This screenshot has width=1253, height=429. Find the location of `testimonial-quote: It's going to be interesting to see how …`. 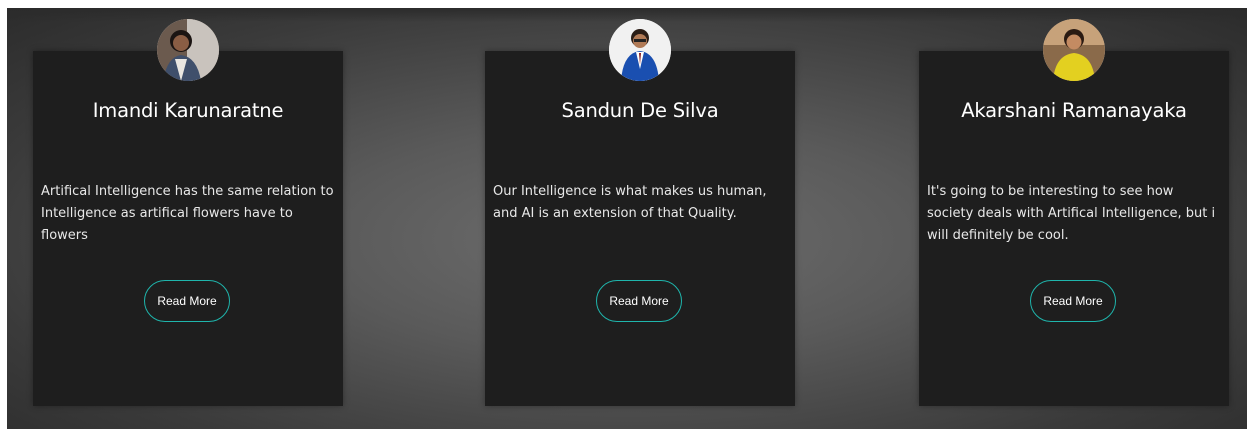

testimonial-quote: It's going to be interesting to see how … is located at coordinates (1071, 213).